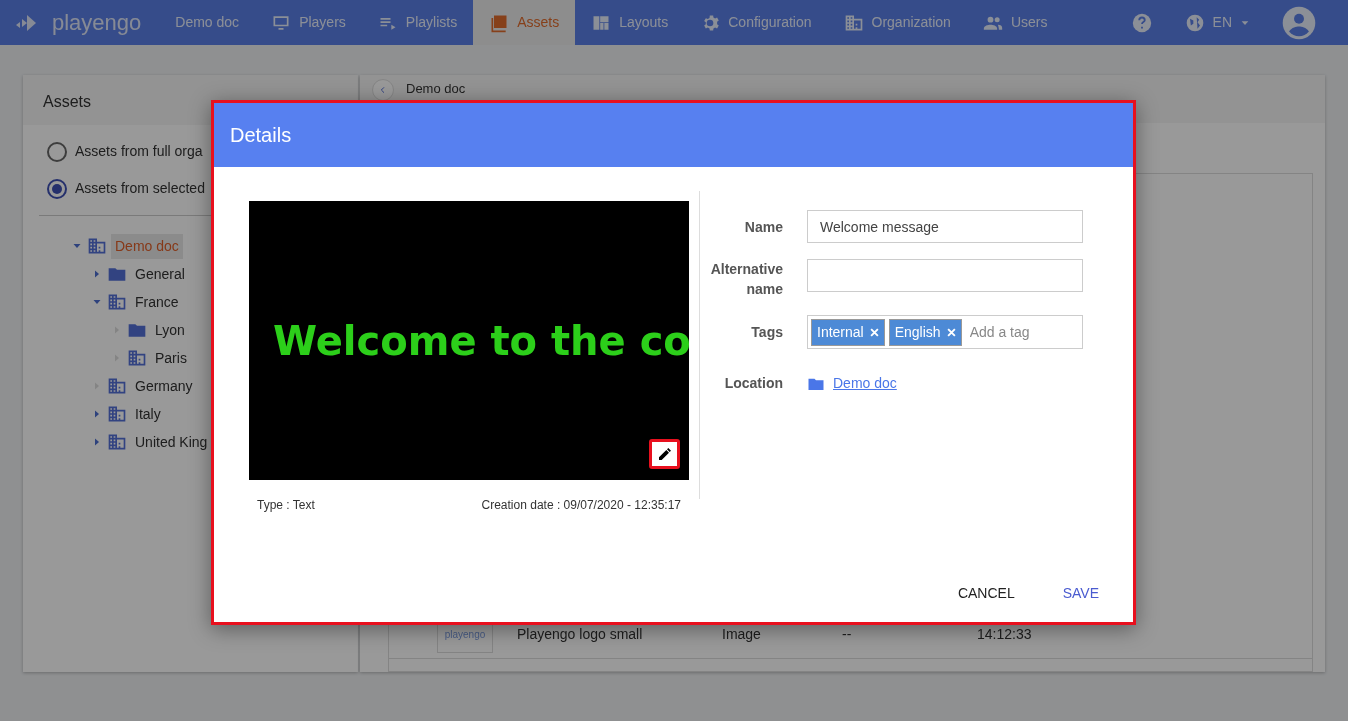 Image resolution: width=1348 pixels, height=721 pixels. What do you see at coordinates (1004, 634) in the screenshot?
I see `table-cell-text: 14:12:33` at bounding box center [1004, 634].